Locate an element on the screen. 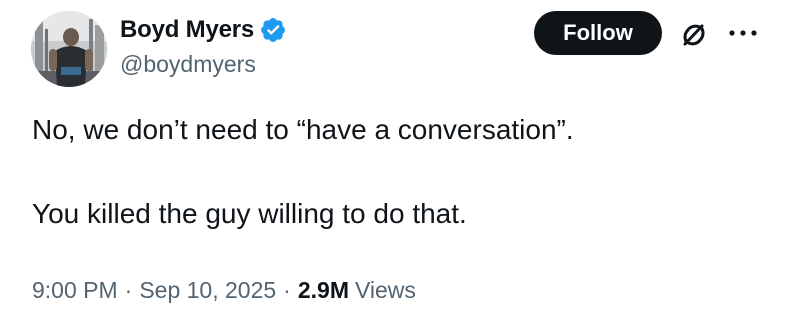  follow-button: Follow is located at coordinates (598, 33).